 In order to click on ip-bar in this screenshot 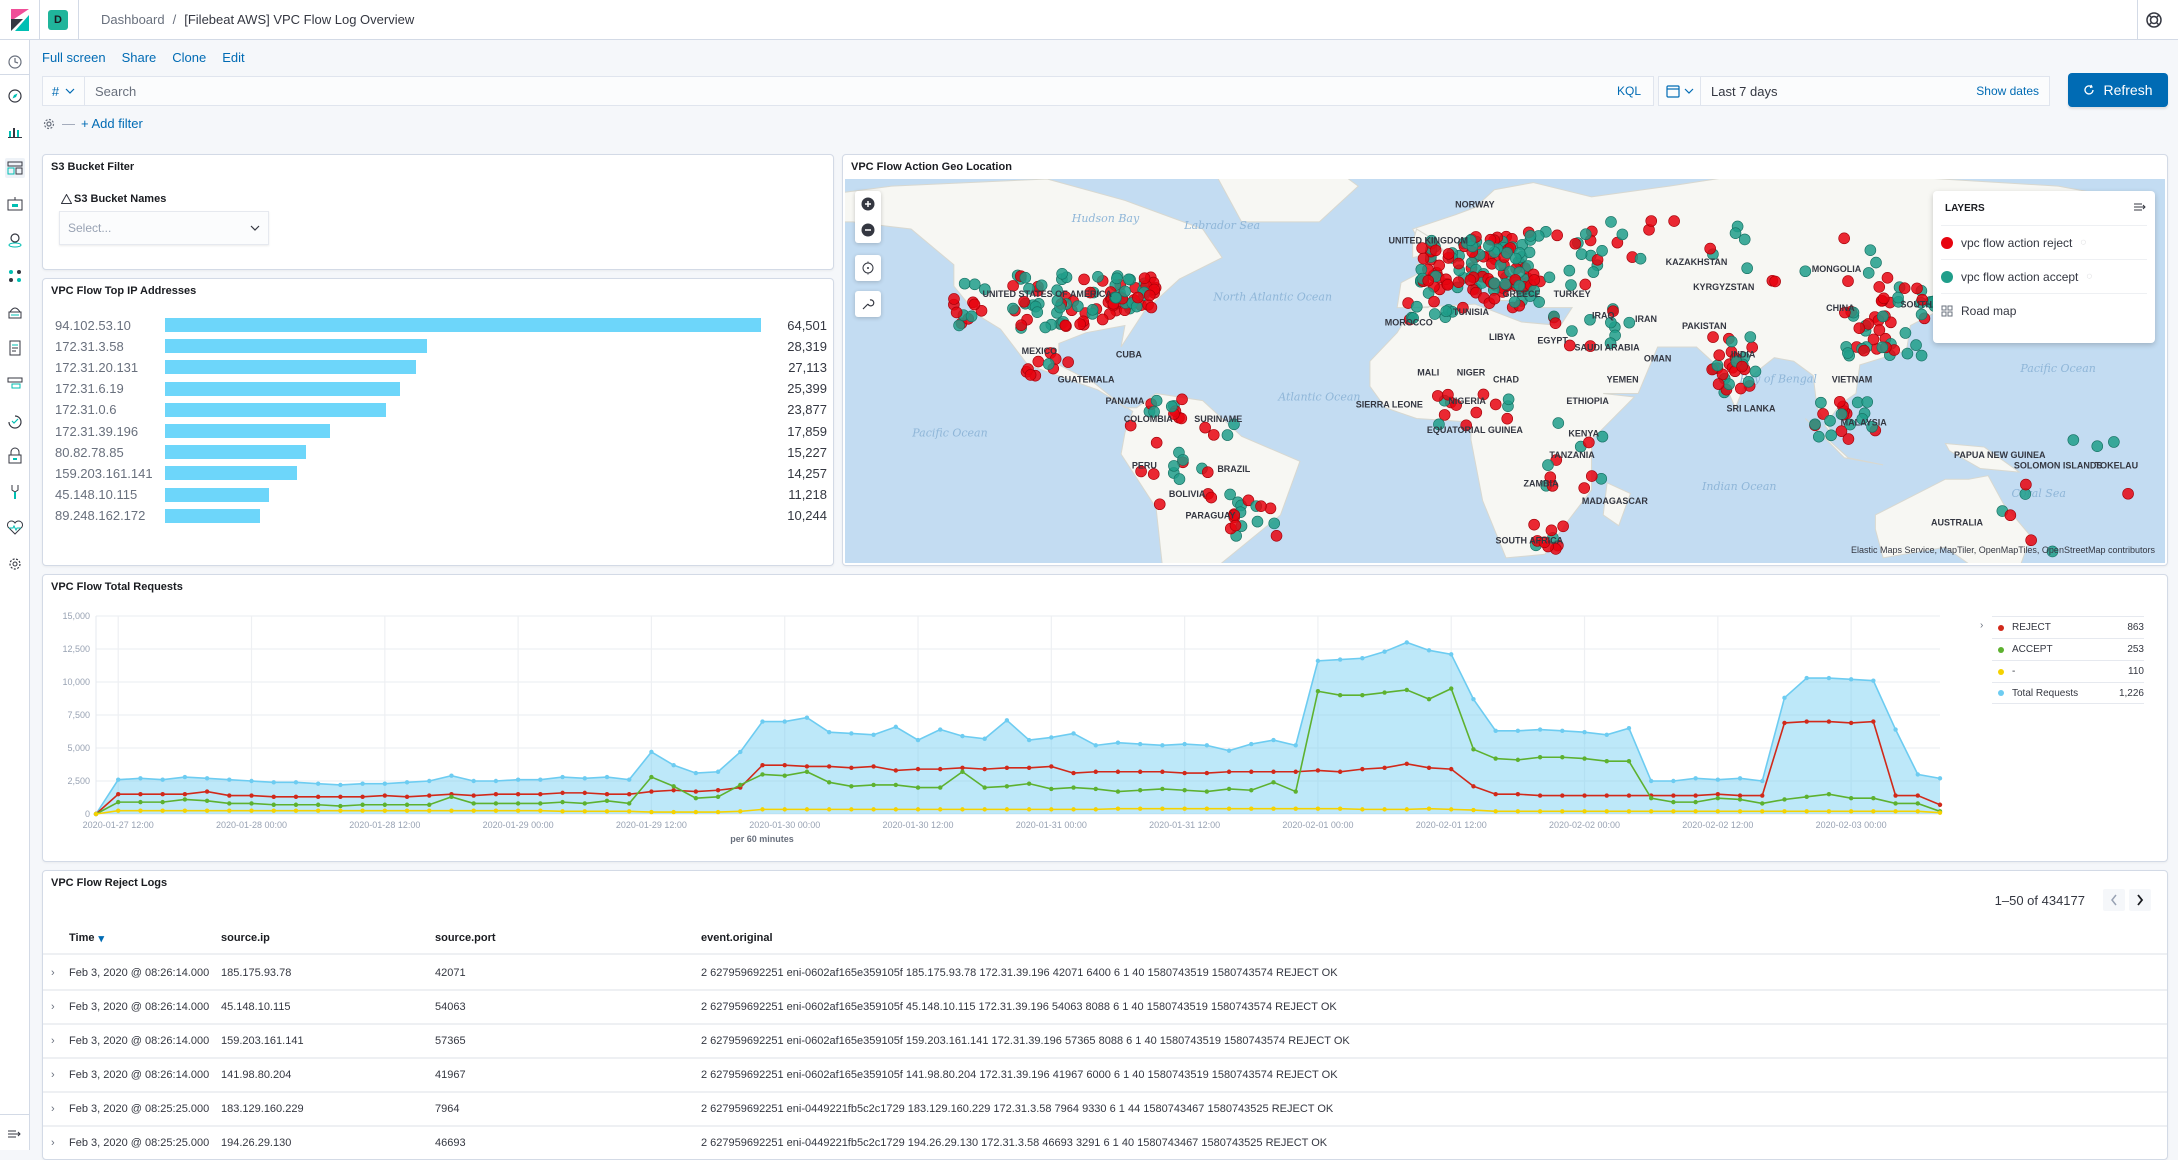, I will do `click(231, 473)`.